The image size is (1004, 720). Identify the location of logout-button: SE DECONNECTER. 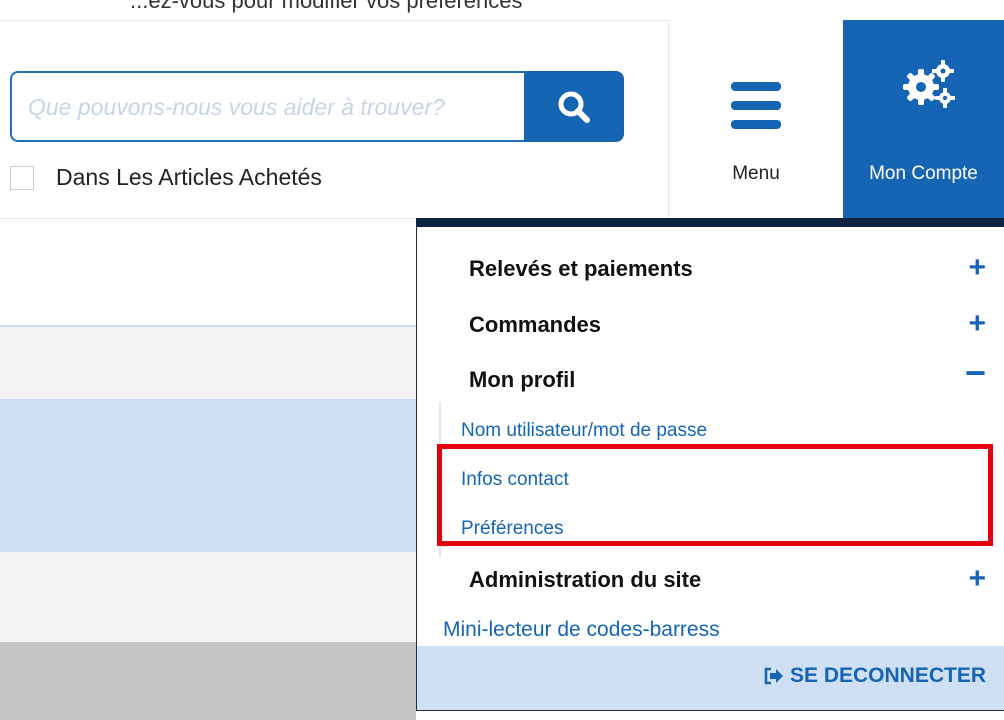
(875, 676).